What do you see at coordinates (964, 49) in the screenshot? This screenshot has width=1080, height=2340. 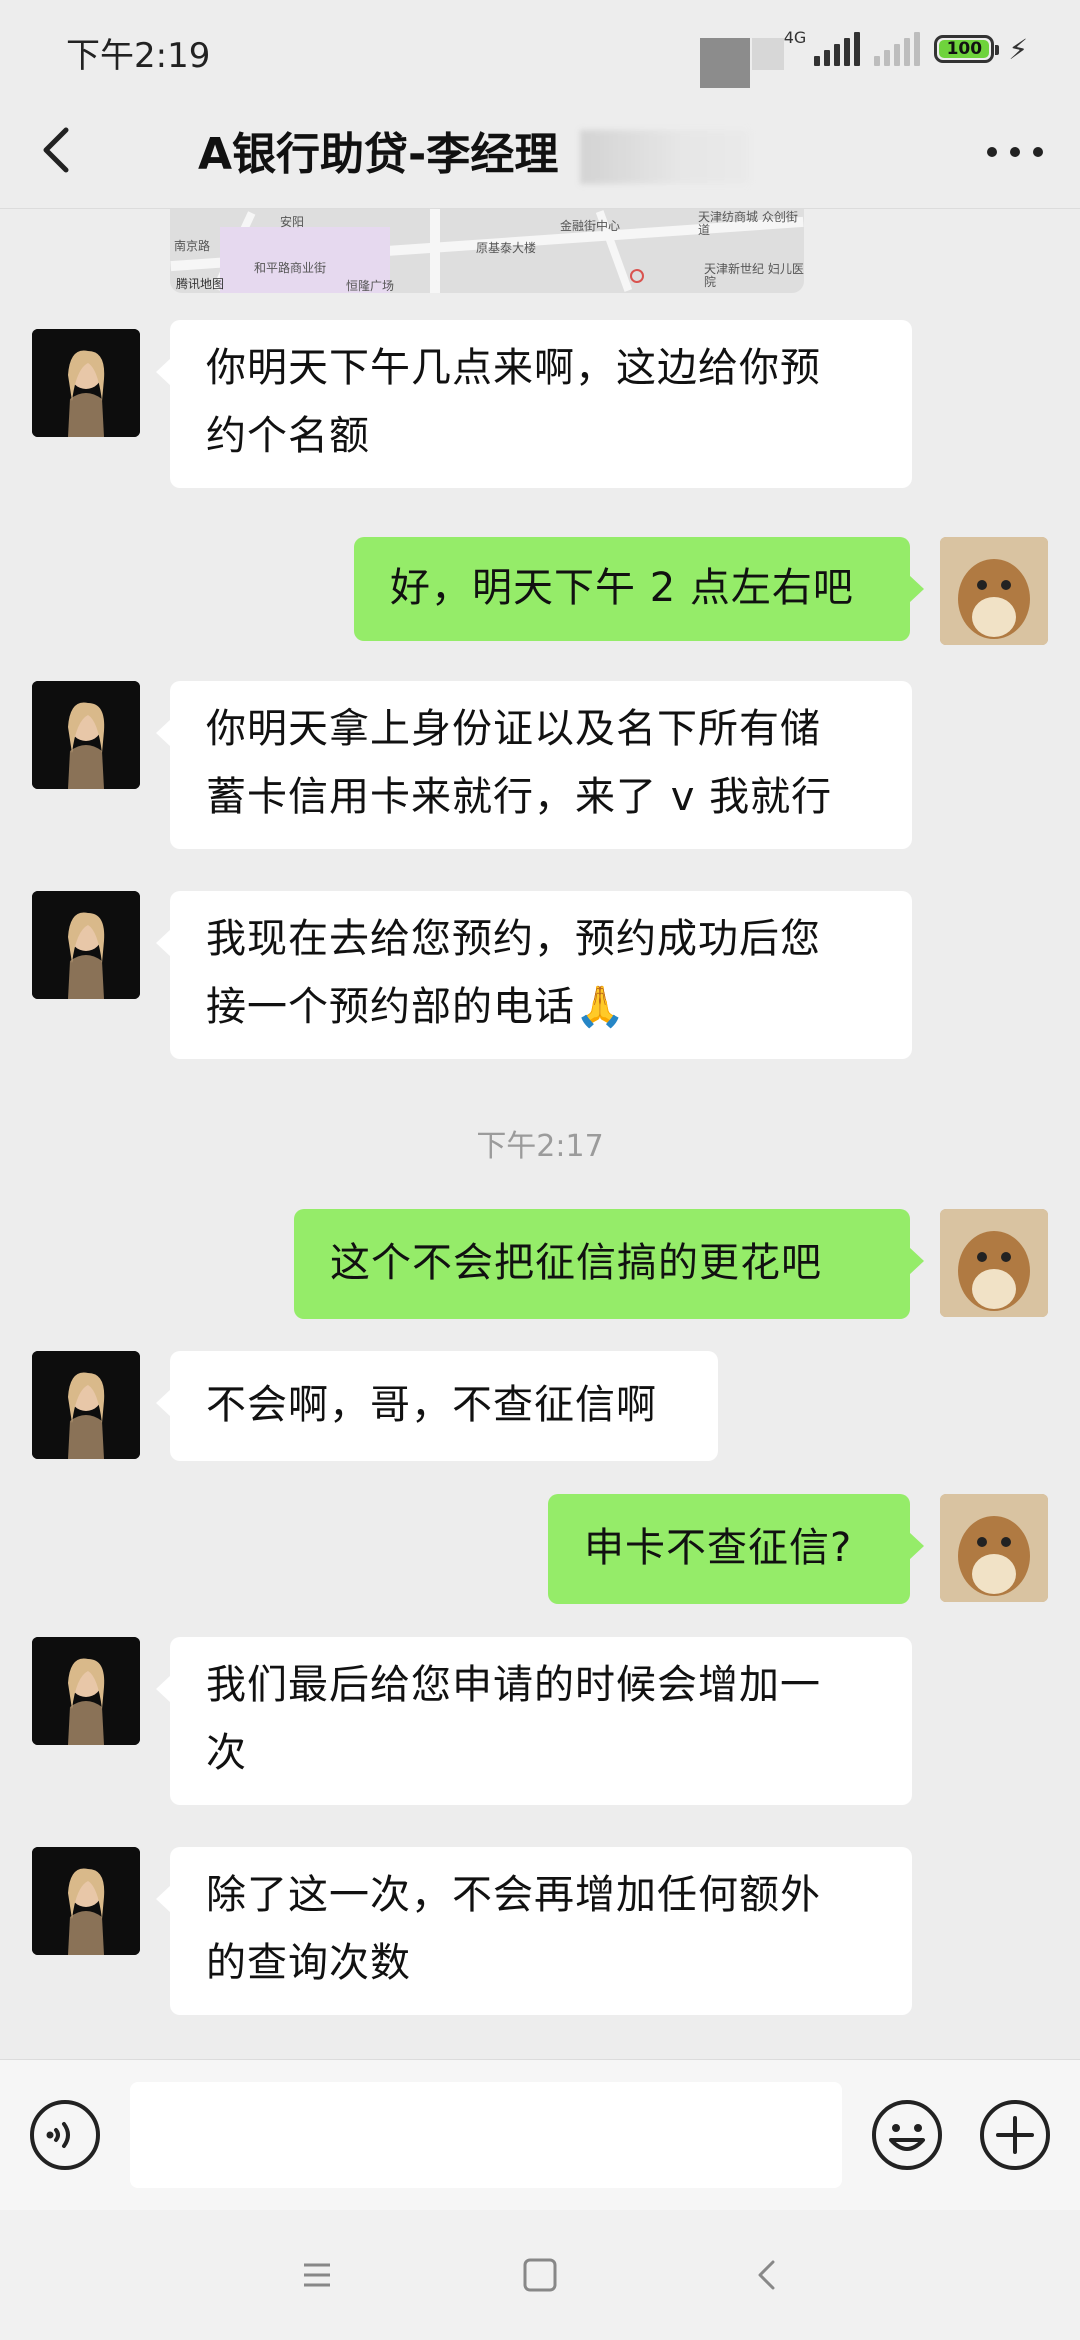 I see `battery-level: 100` at bounding box center [964, 49].